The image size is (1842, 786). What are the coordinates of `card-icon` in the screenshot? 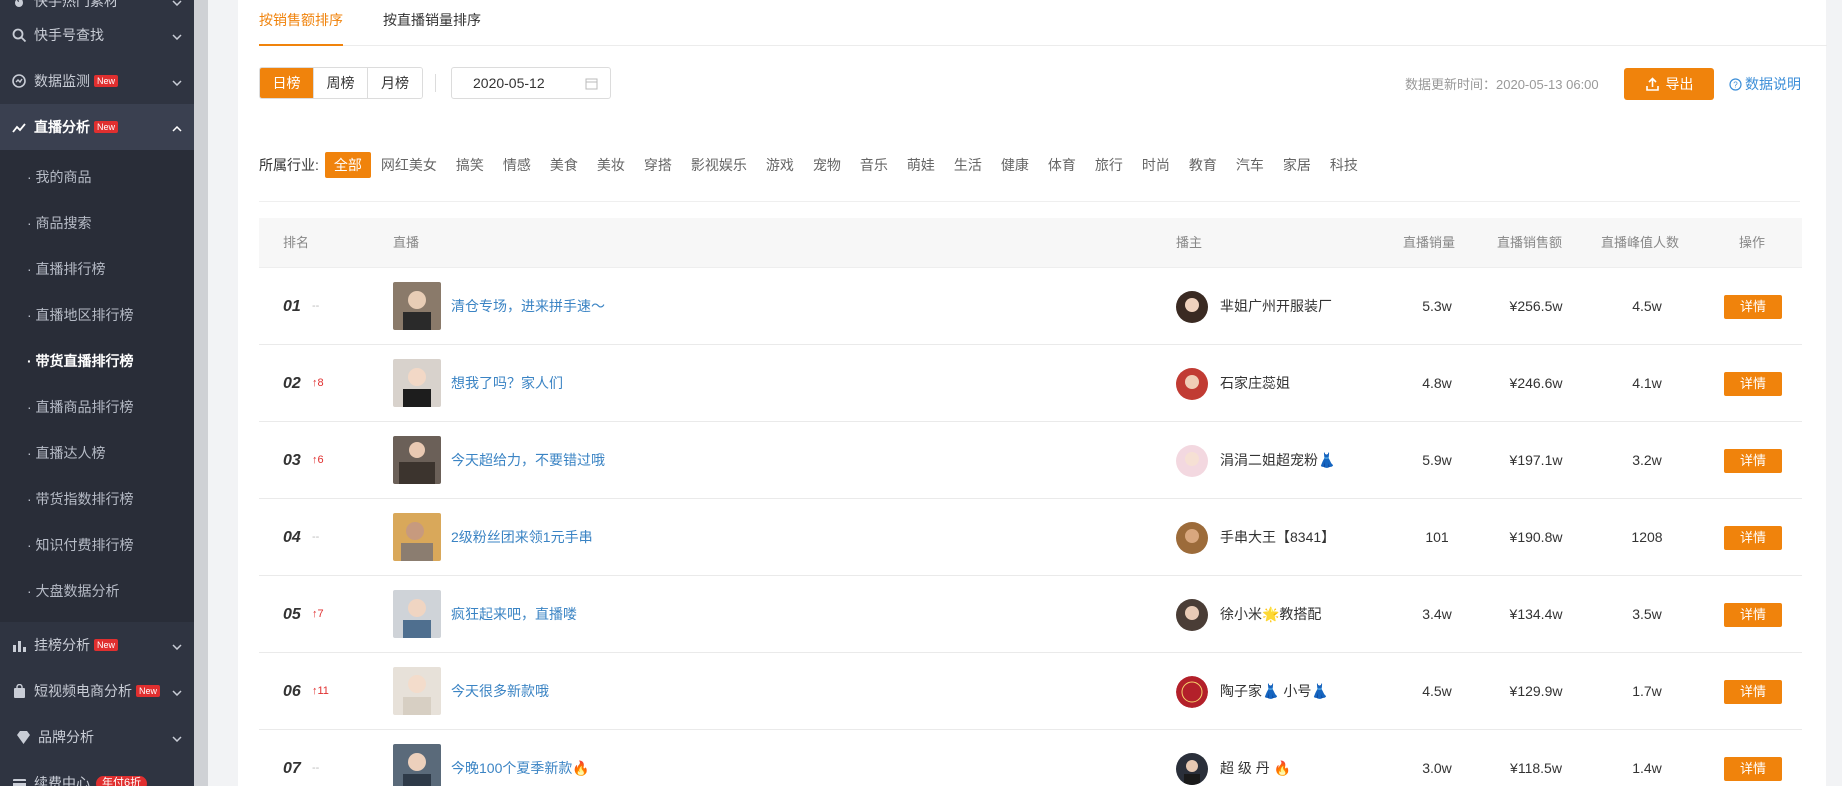 It's located at (19, 780).